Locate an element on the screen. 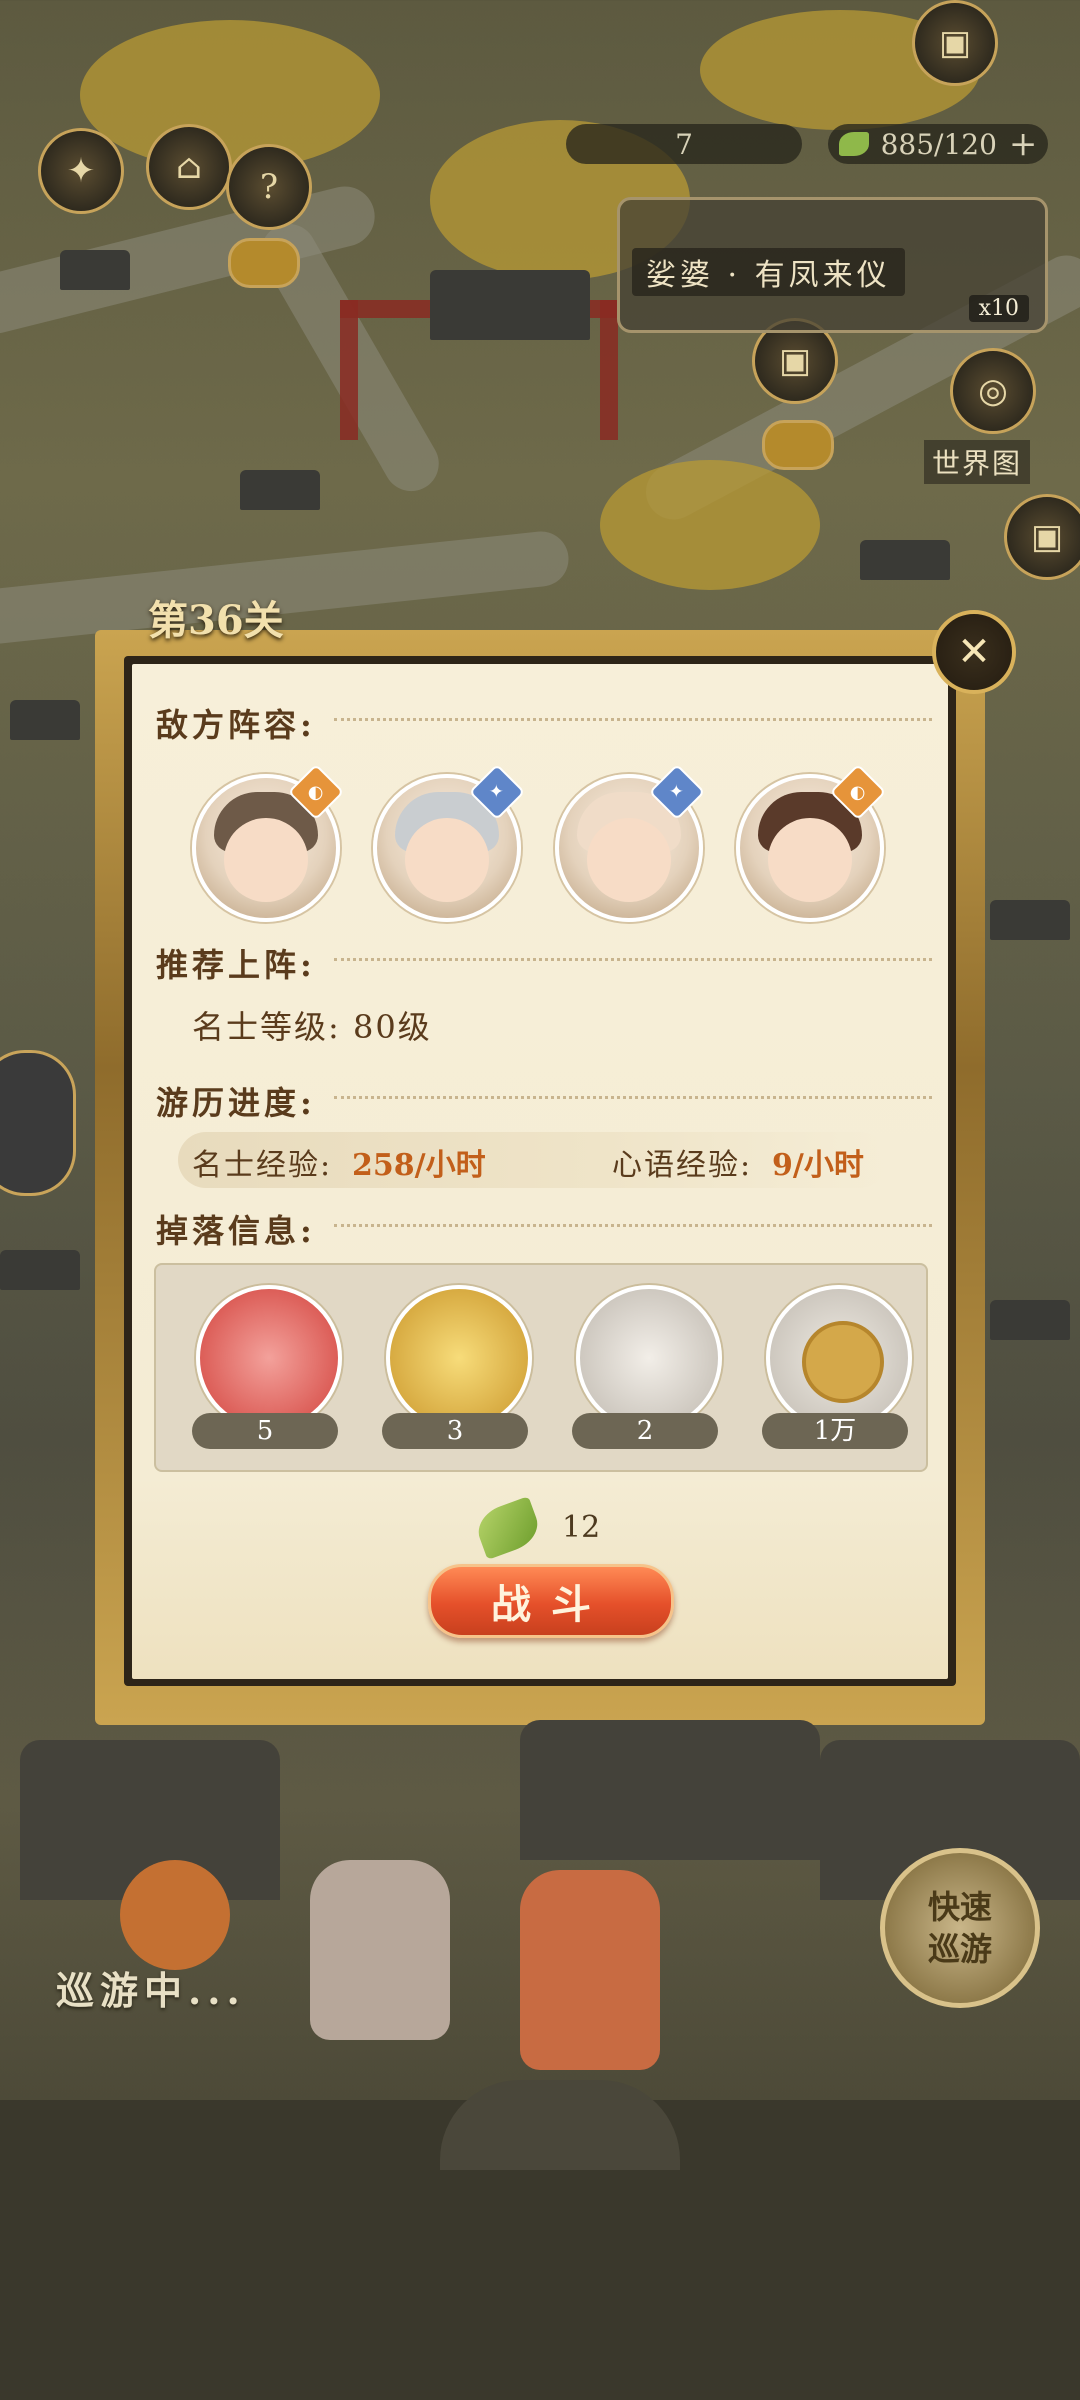 The width and height of the screenshot is (1080, 2400). pavilion-icon: ⌂ is located at coordinates (189, 167).